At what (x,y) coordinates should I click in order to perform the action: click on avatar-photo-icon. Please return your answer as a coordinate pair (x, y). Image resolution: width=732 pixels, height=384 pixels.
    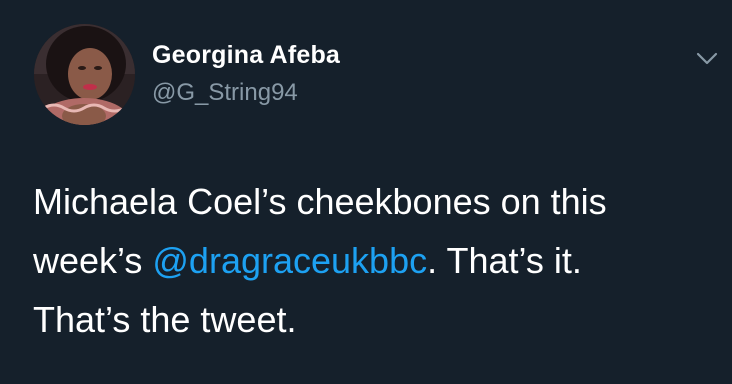
    Looking at the image, I should click on (84, 74).